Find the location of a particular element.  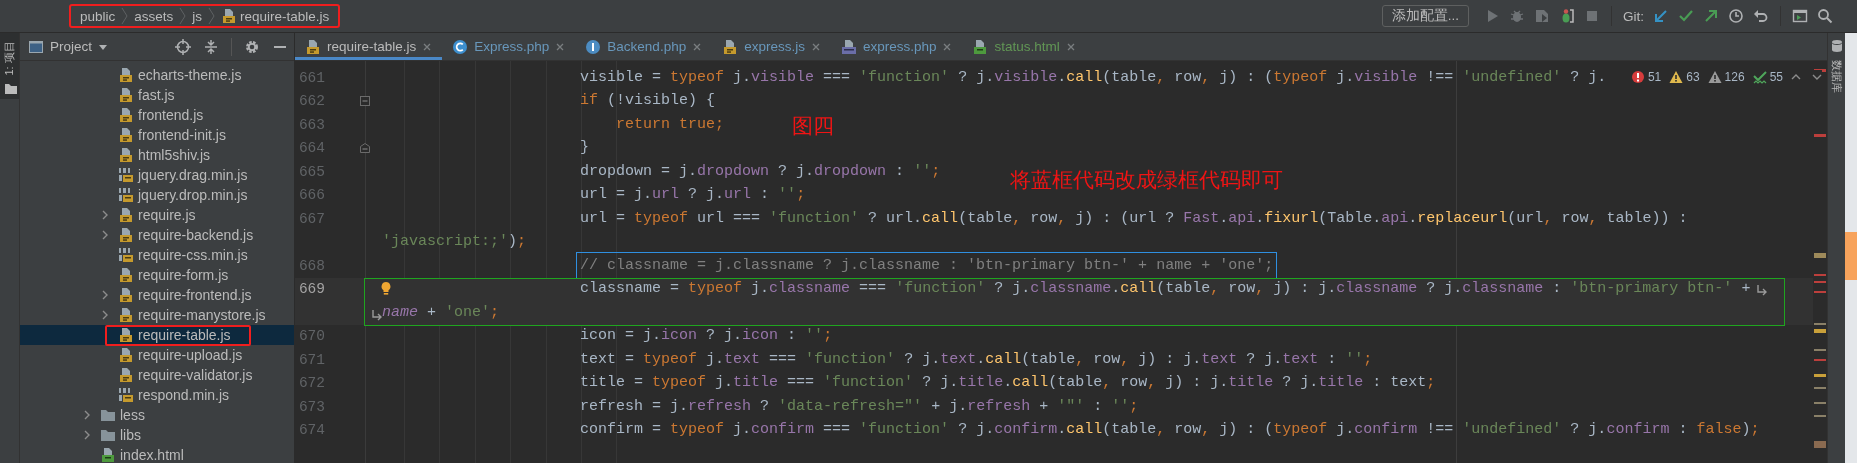

line-number: 663 is located at coordinates (311, 124).